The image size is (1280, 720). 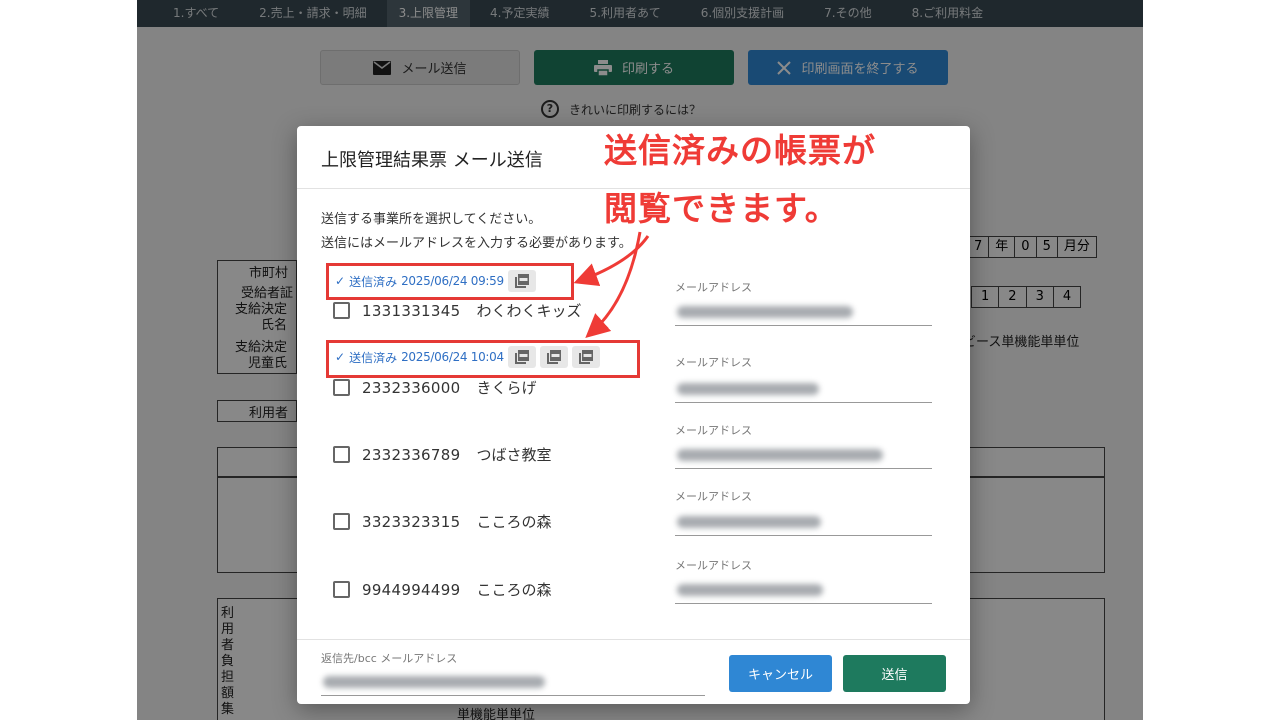 What do you see at coordinates (740, 150) in the screenshot?
I see `annotation-line-1: 送信済みの帳票が` at bounding box center [740, 150].